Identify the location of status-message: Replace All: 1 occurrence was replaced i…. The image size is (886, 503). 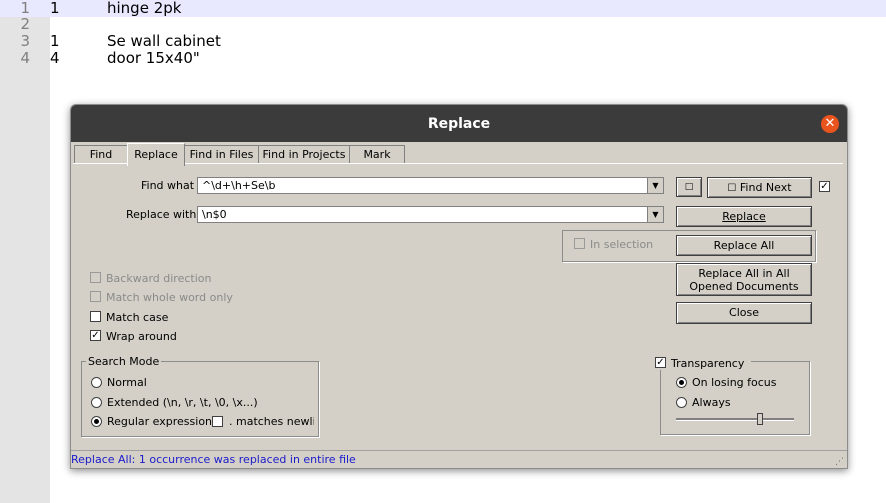
(213, 459).